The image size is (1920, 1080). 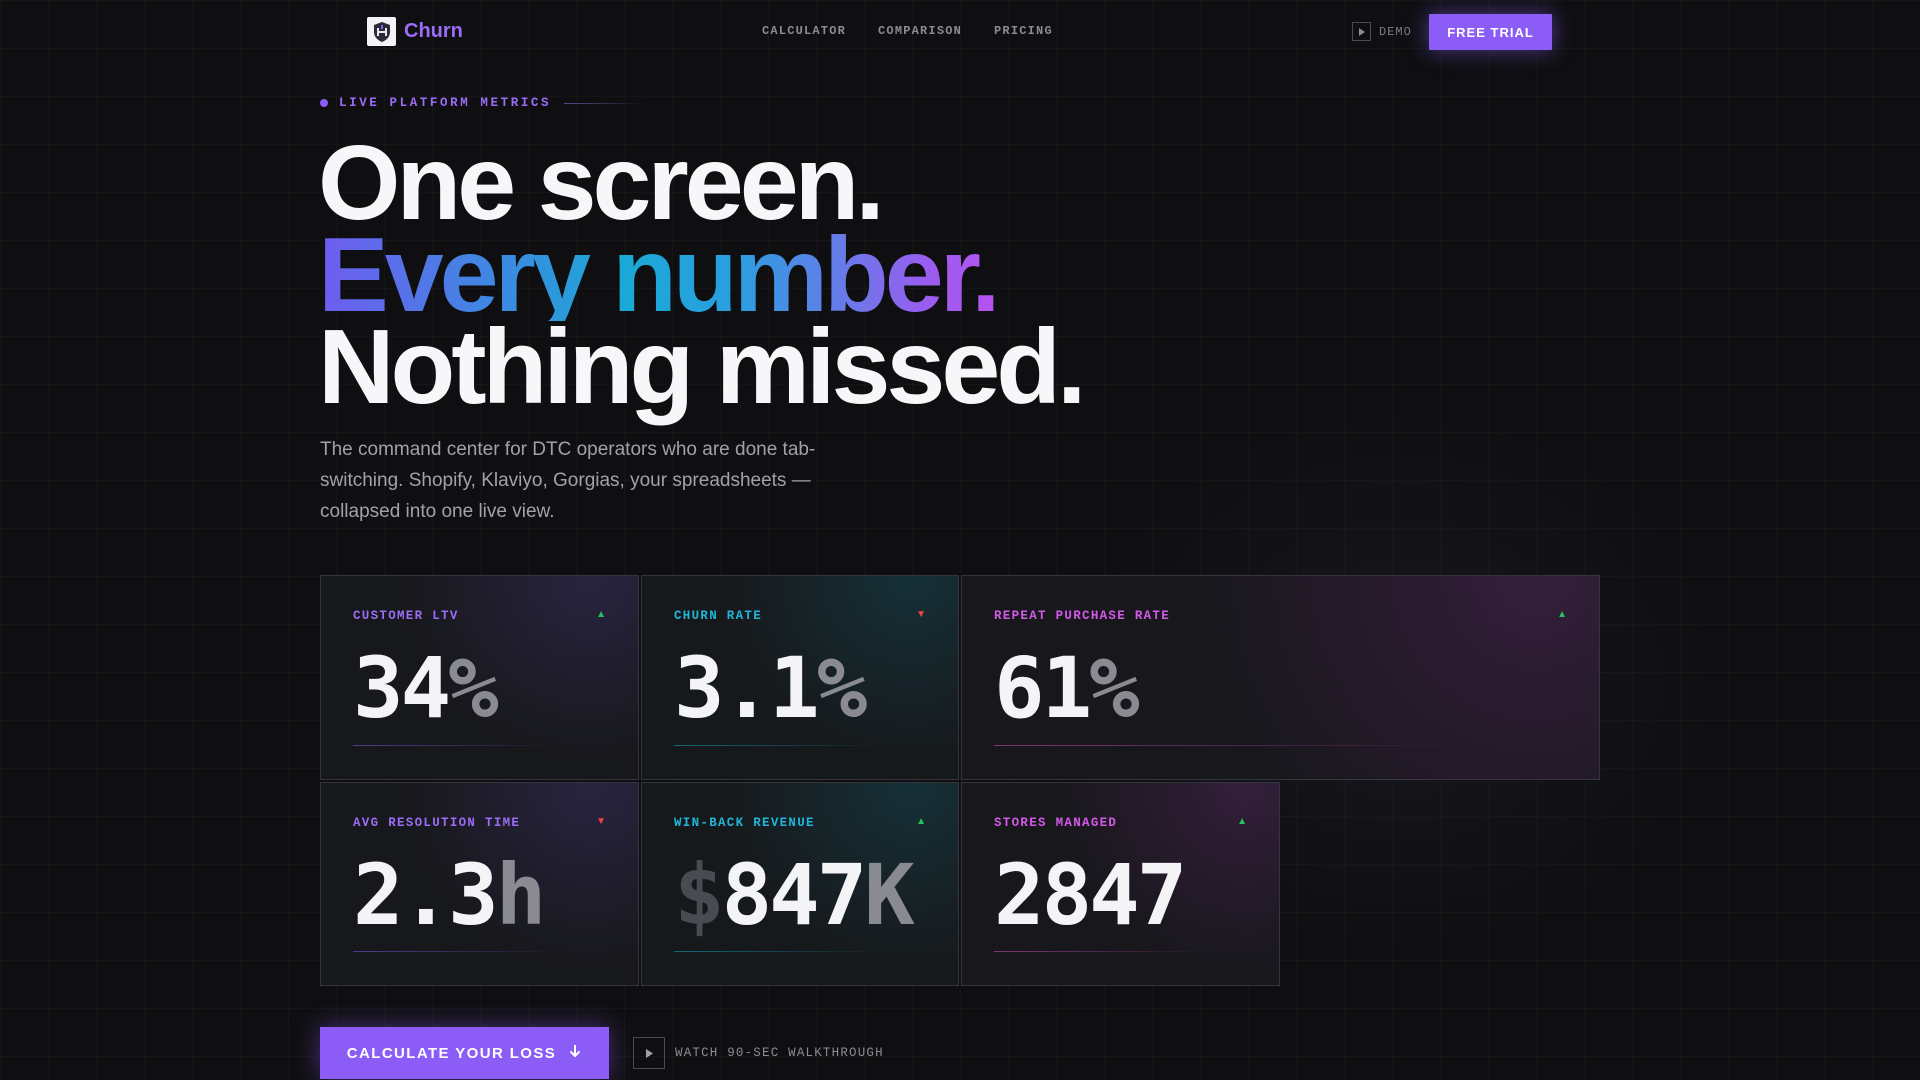 I want to click on nav-link-comparison: COMPARISON, so click(x=920, y=31).